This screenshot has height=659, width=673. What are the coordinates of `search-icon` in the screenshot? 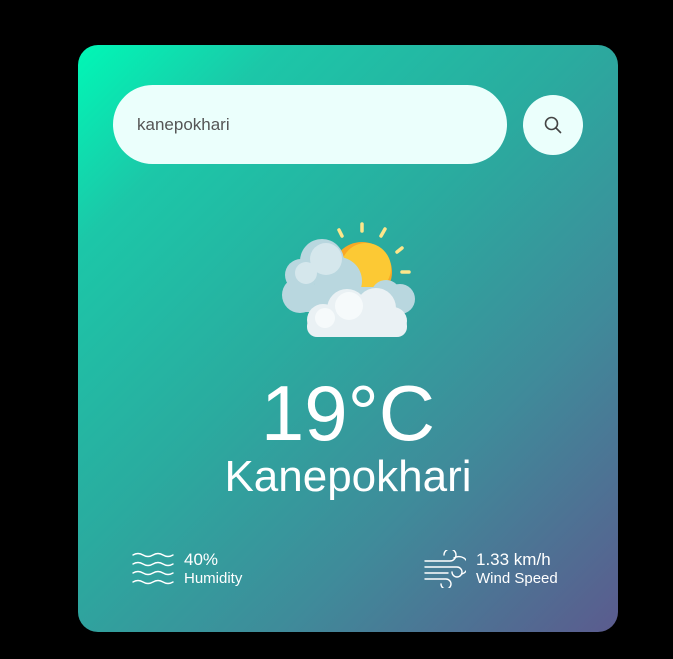 It's located at (553, 125).